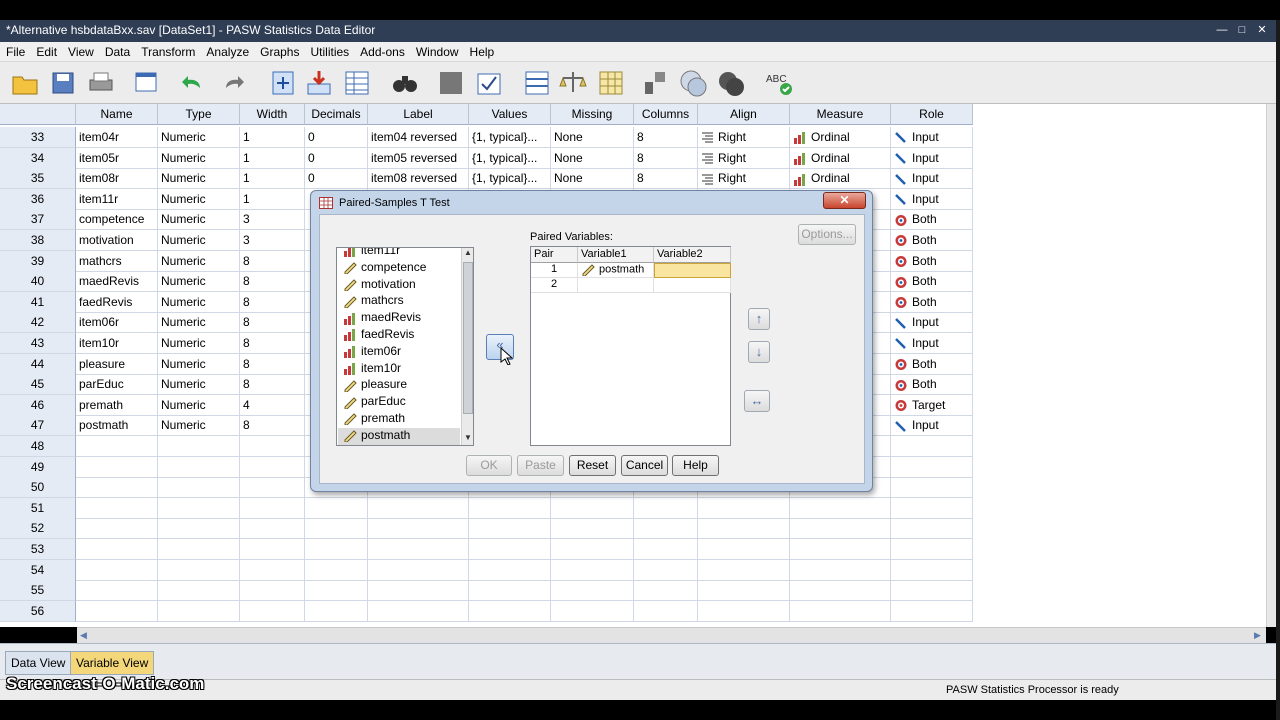 The image size is (1280, 720). I want to click on column-header-role: Role, so click(932, 114).